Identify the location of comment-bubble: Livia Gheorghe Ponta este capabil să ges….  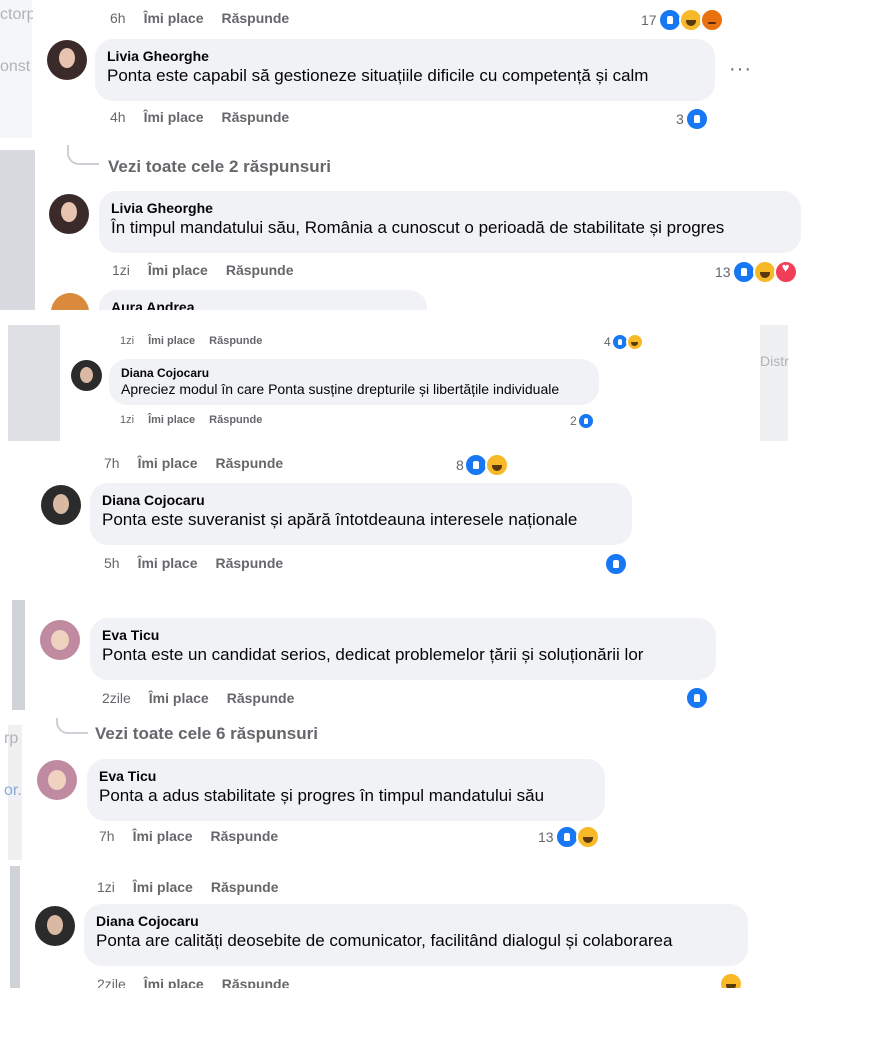
(405, 70).